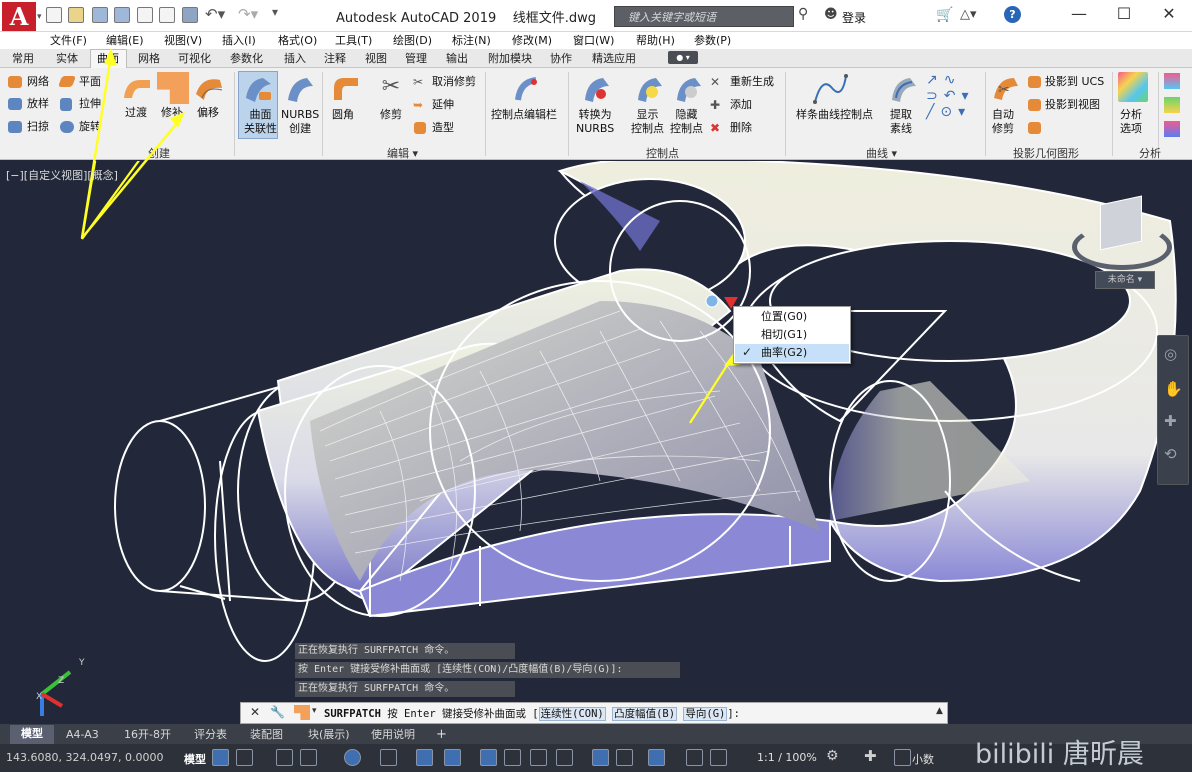 Image resolution: width=1192 pixels, height=772 pixels. What do you see at coordinates (656, 757) in the screenshot?
I see `workspace-icon` at bounding box center [656, 757].